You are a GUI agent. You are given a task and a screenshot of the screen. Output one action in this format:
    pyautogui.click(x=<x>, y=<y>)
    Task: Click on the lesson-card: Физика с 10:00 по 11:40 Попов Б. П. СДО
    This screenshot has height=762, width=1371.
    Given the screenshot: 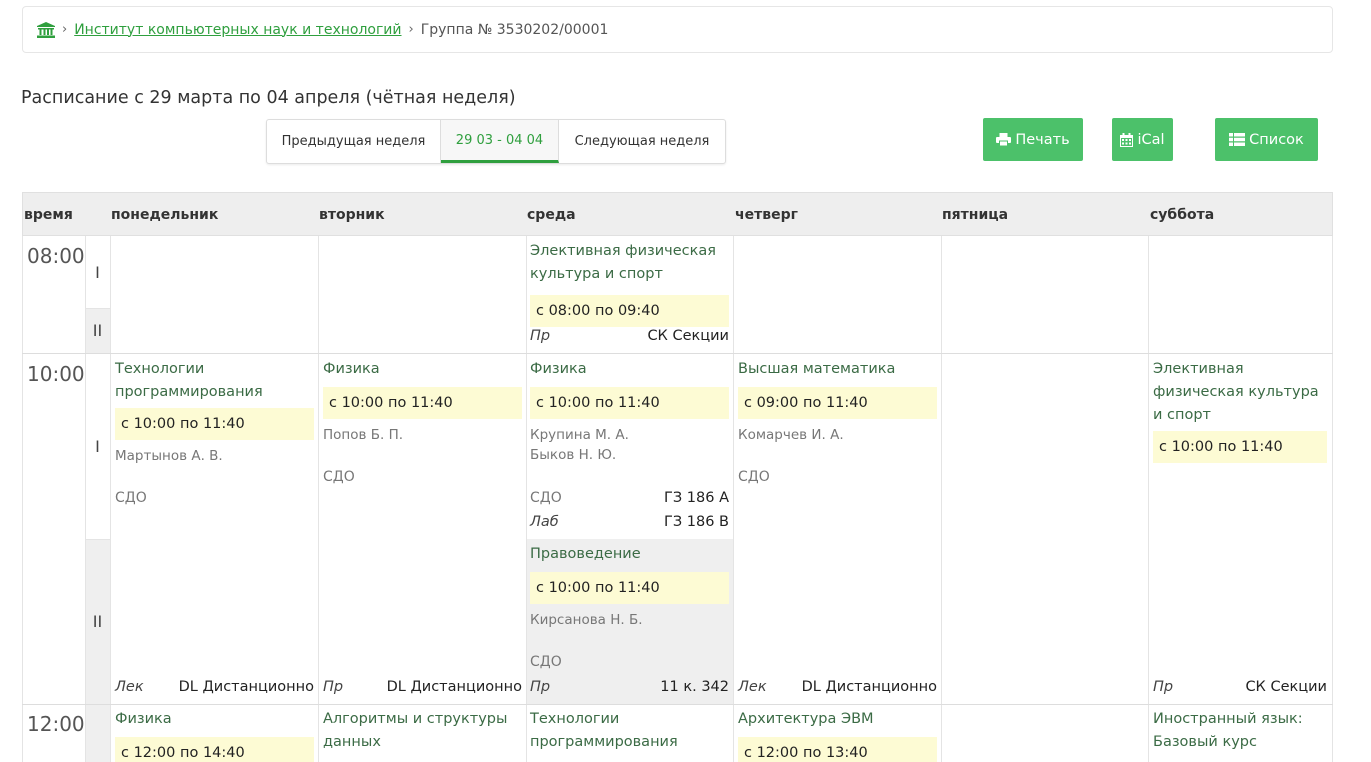 What is the action you would take?
    pyautogui.click(x=422, y=421)
    